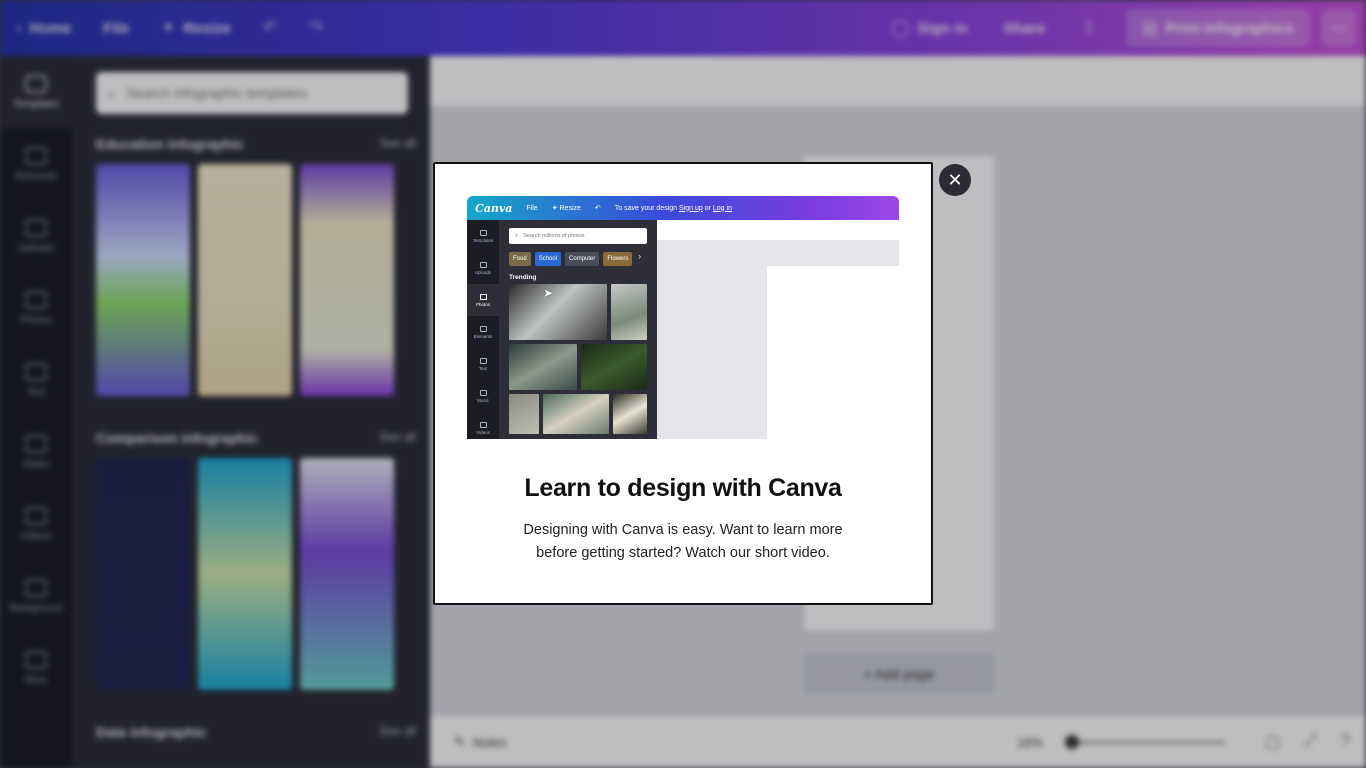 The width and height of the screenshot is (1366, 768). I want to click on photo-icon, so click(483, 296).